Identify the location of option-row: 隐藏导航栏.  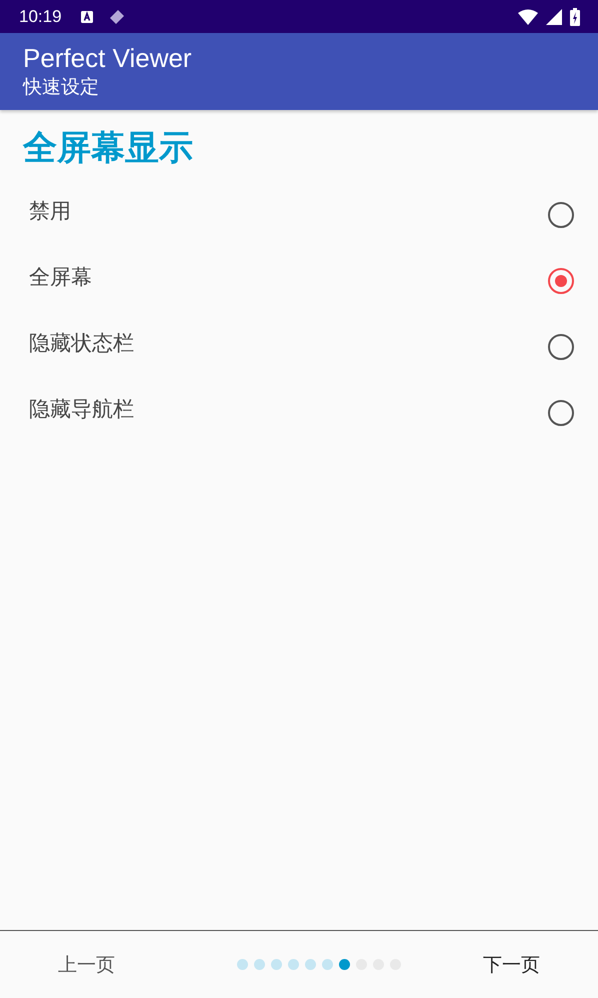
(298, 413).